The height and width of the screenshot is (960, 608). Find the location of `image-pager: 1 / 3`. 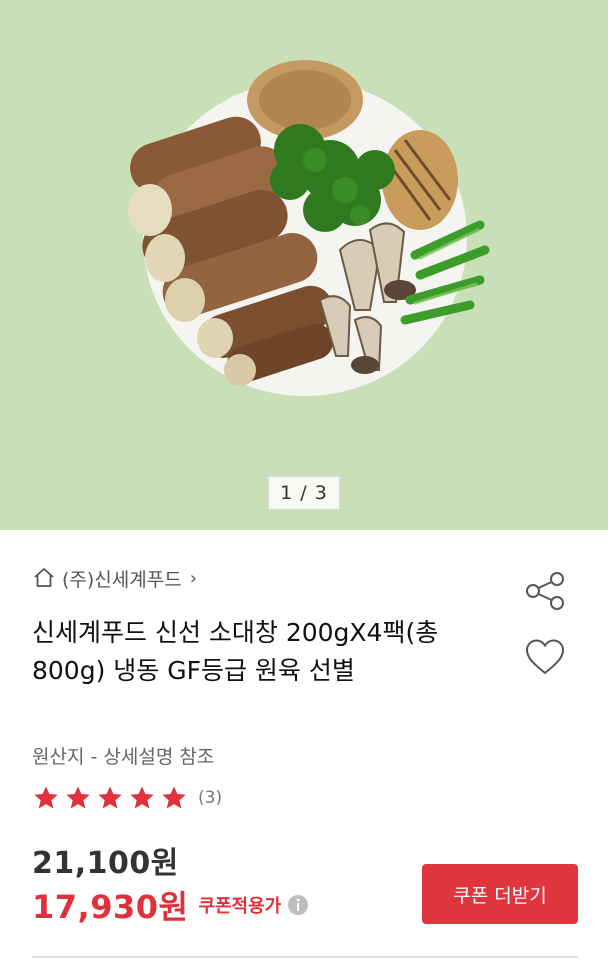

image-pager: 1 / 3 is located at coordinates (304, 493).